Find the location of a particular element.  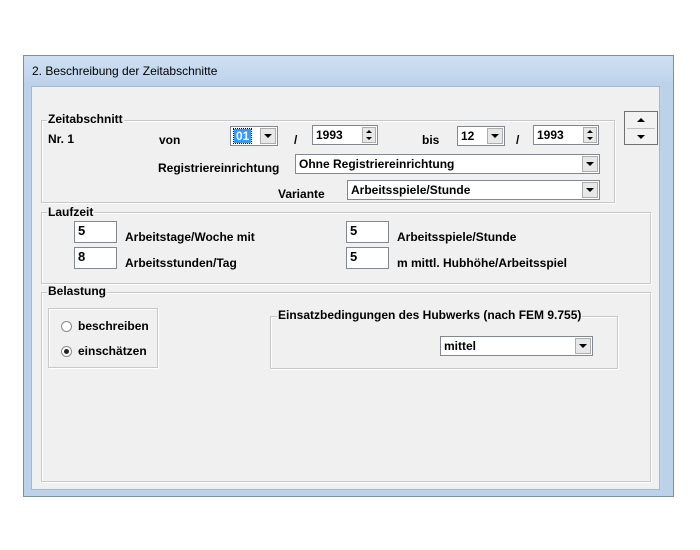

radio-beschreiben is located at coordinates (66, 326).